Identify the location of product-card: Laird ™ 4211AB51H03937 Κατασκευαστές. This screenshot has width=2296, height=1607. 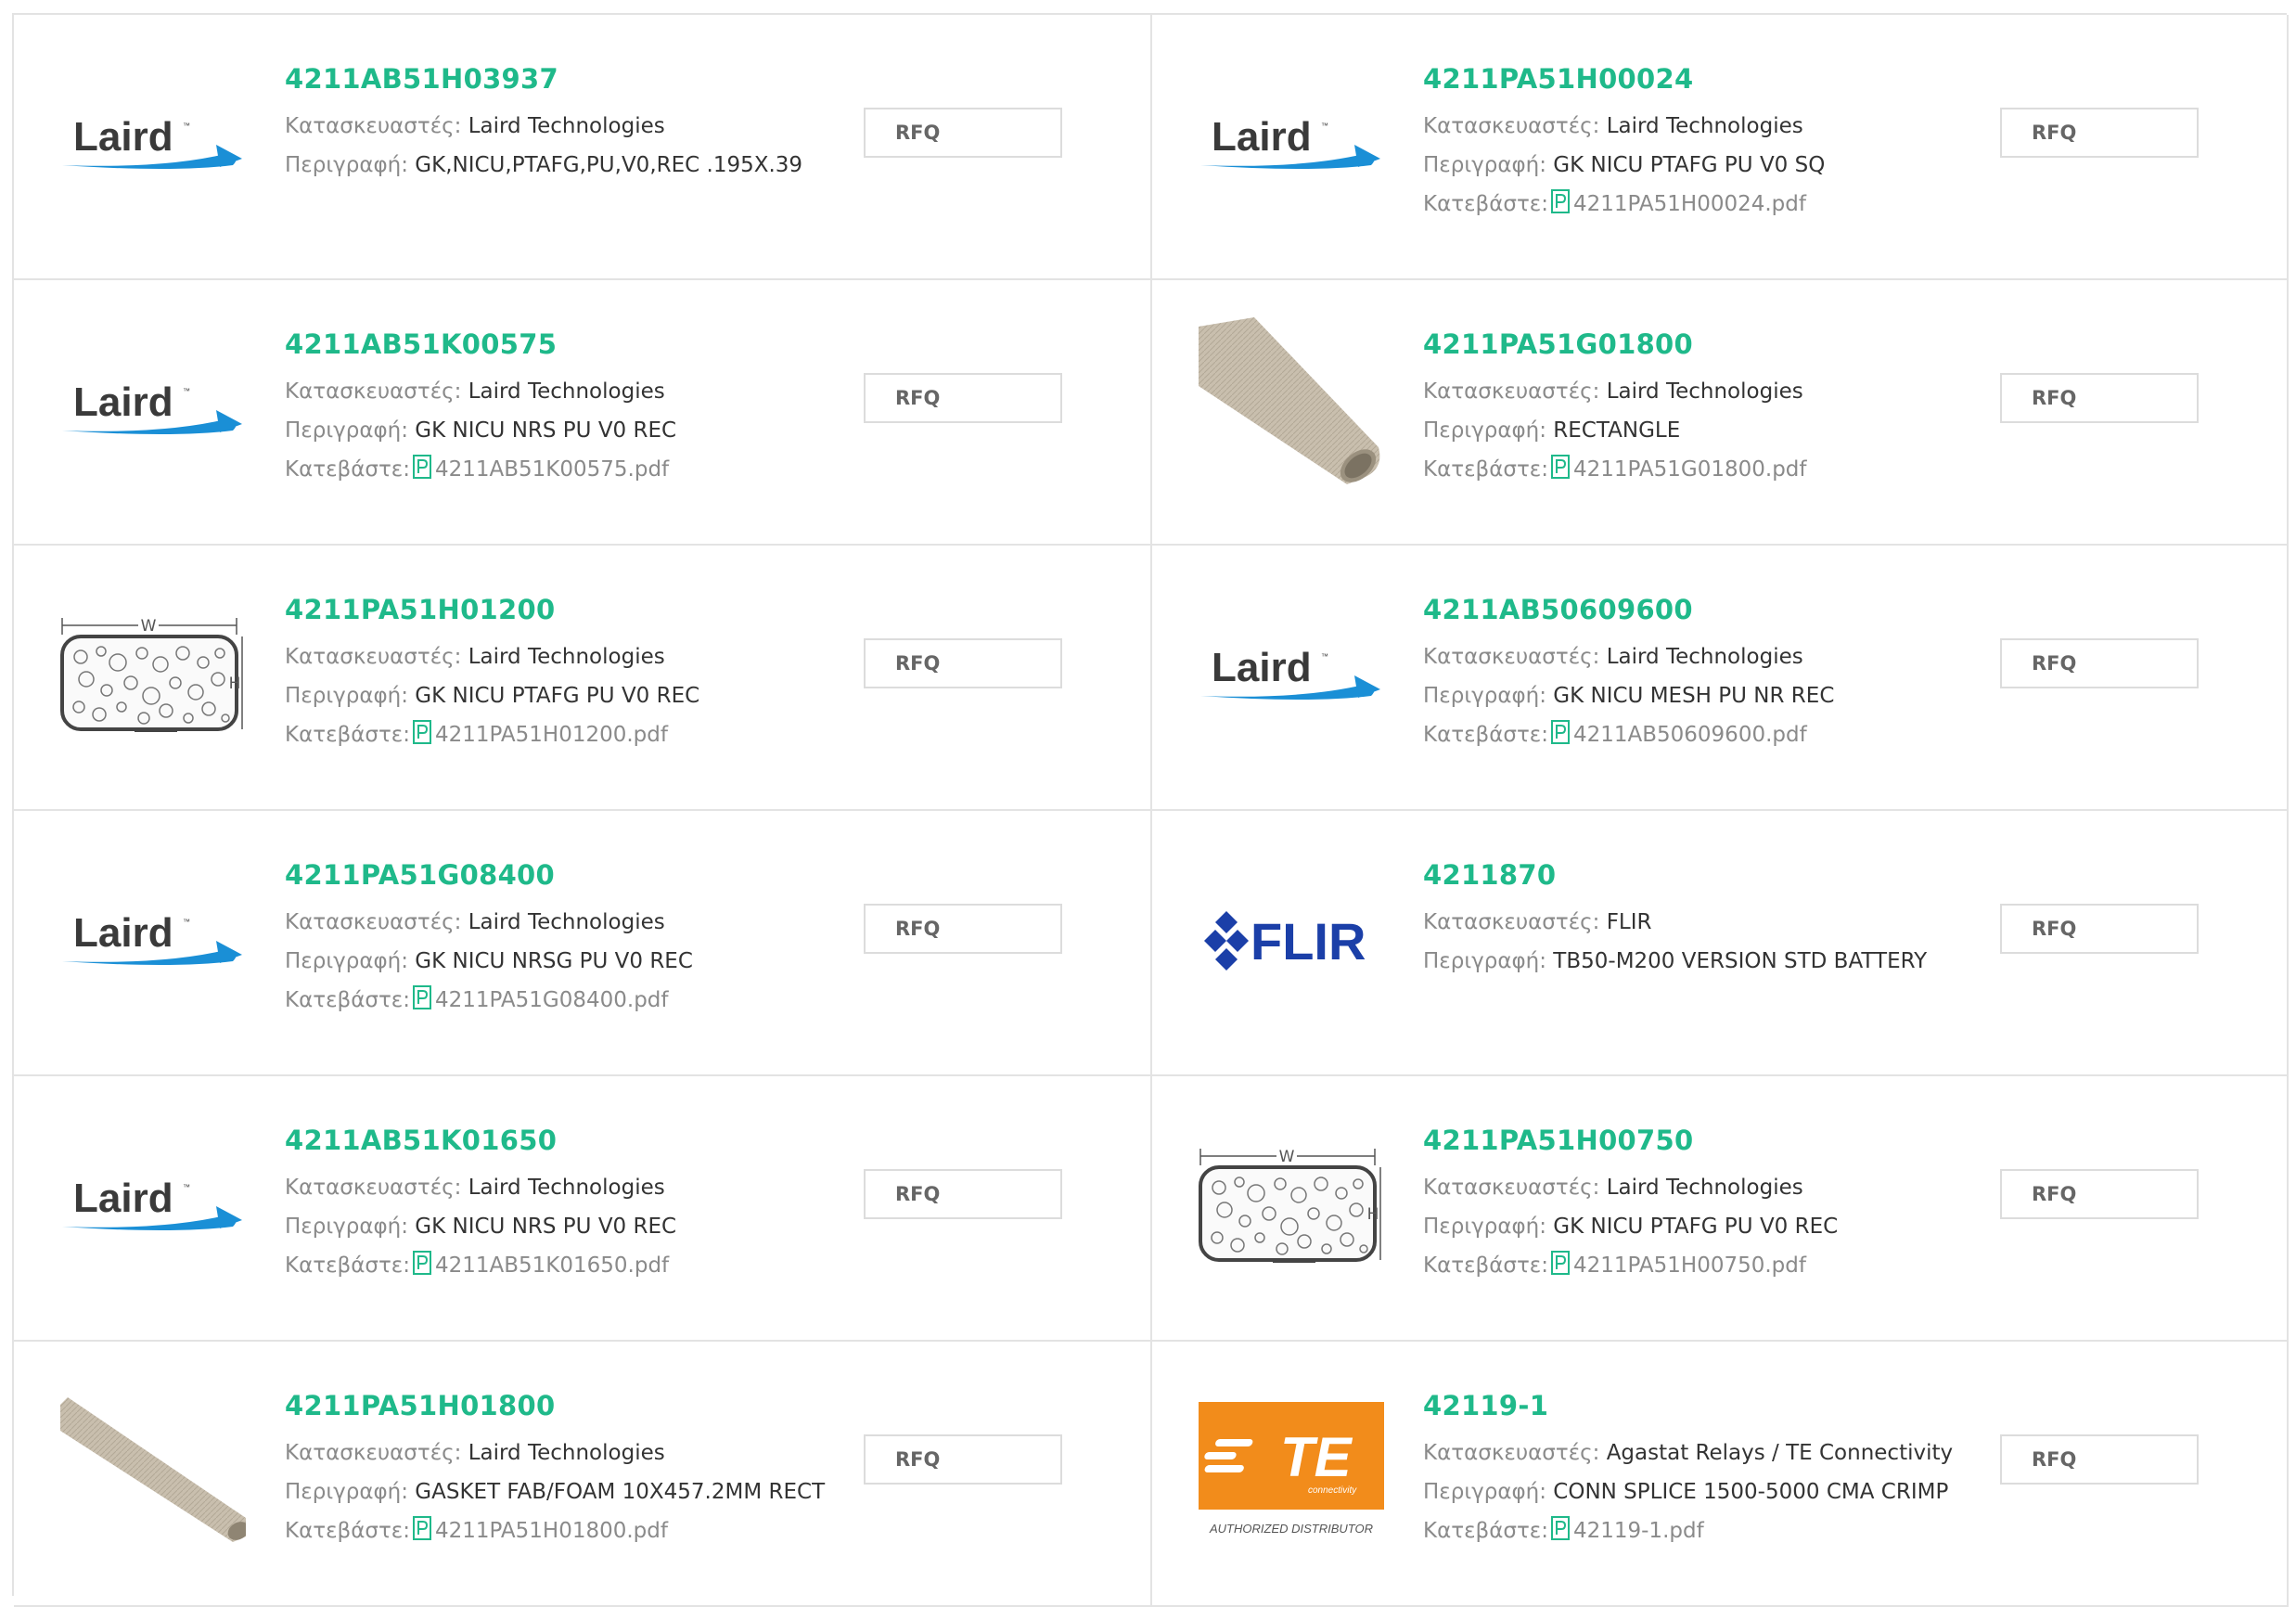
(583, 147).